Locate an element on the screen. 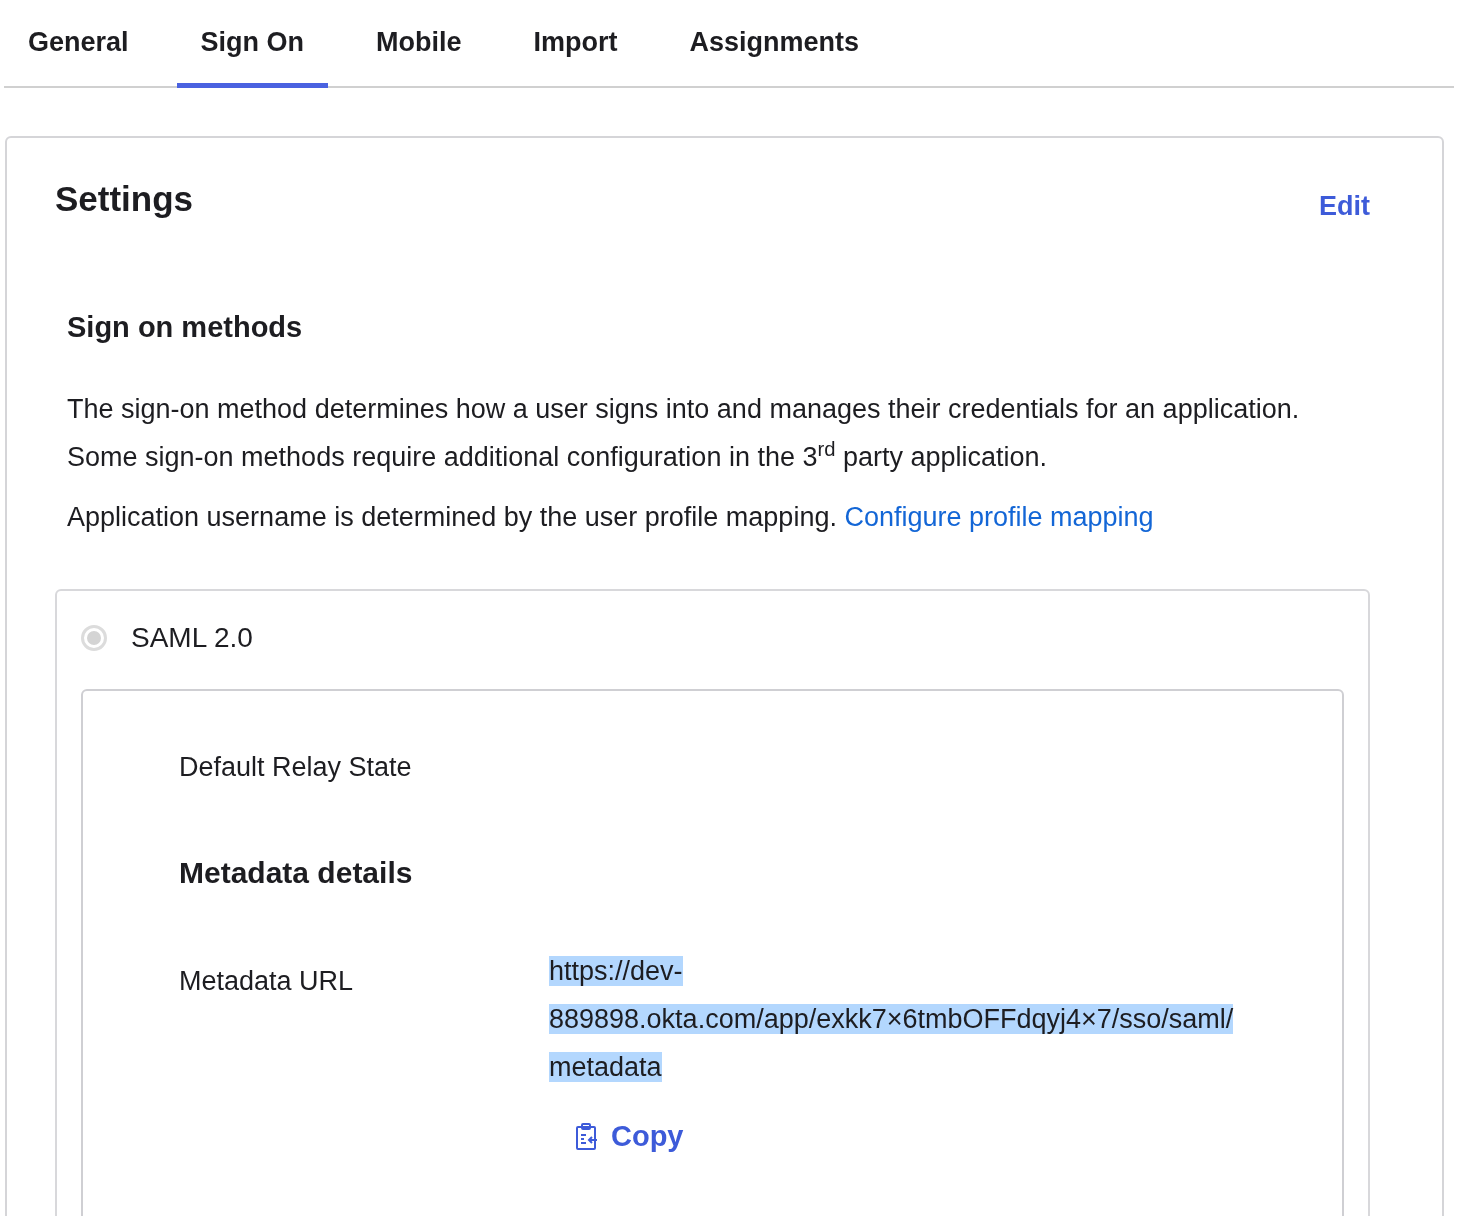 This screenshot has height=1216, width=1458. edit-link: Edit is located at coordinates (1344, 205).